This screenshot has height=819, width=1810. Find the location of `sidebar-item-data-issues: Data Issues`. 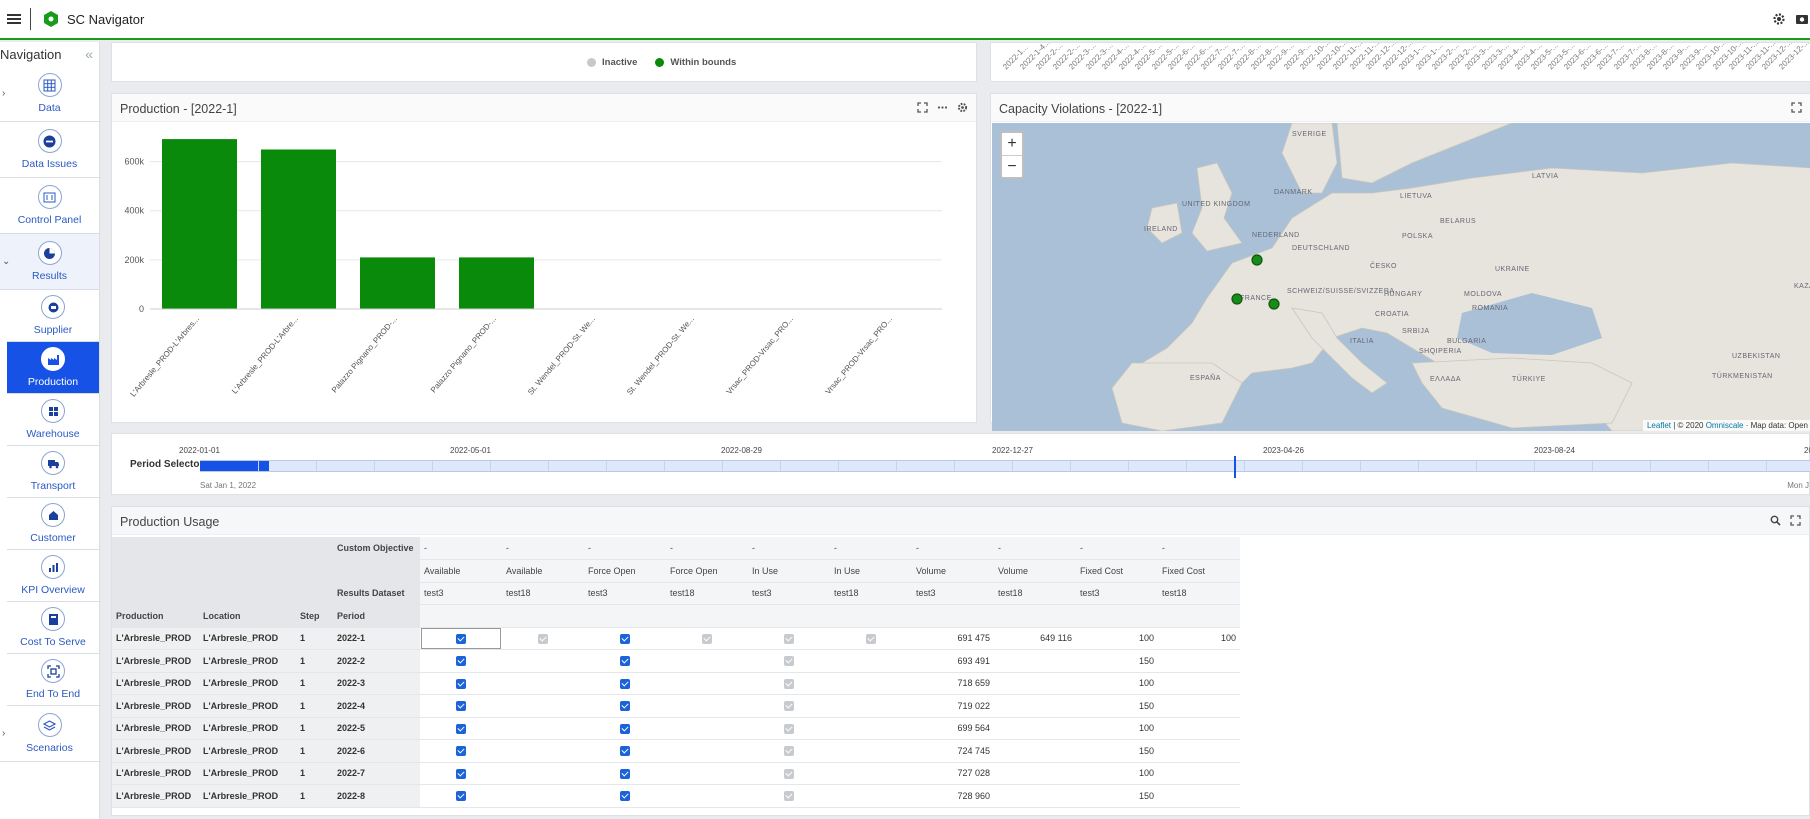

sidebar-item-data-issues: Data Issues is located at coordinates (49, 150).